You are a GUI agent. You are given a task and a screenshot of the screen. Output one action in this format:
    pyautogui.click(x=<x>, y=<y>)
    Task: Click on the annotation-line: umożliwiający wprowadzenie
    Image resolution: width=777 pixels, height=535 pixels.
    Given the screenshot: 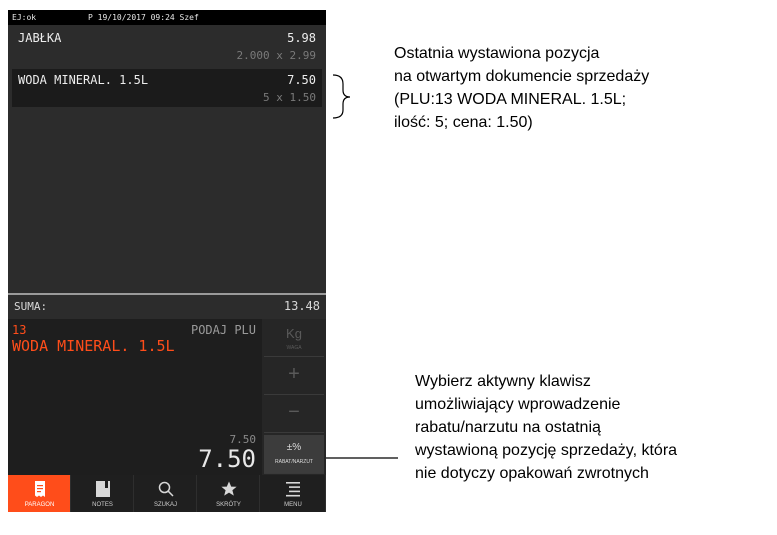 What is the action you would take?
    pyautogui.click(x=518, y=404)
    